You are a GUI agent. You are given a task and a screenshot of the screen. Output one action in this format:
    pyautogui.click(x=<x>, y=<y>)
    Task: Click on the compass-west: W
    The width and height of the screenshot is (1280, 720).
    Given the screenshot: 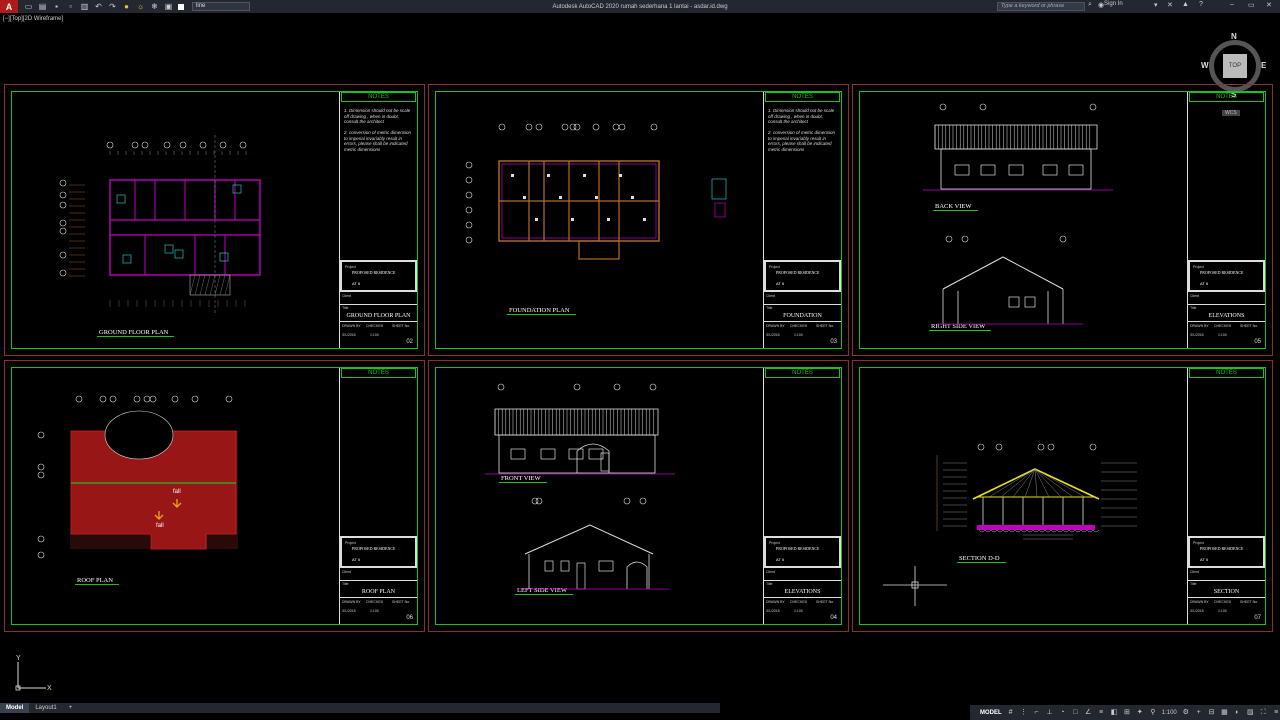 What is the action you would take?
    pyautogui.click(x=1205, y=65)
    